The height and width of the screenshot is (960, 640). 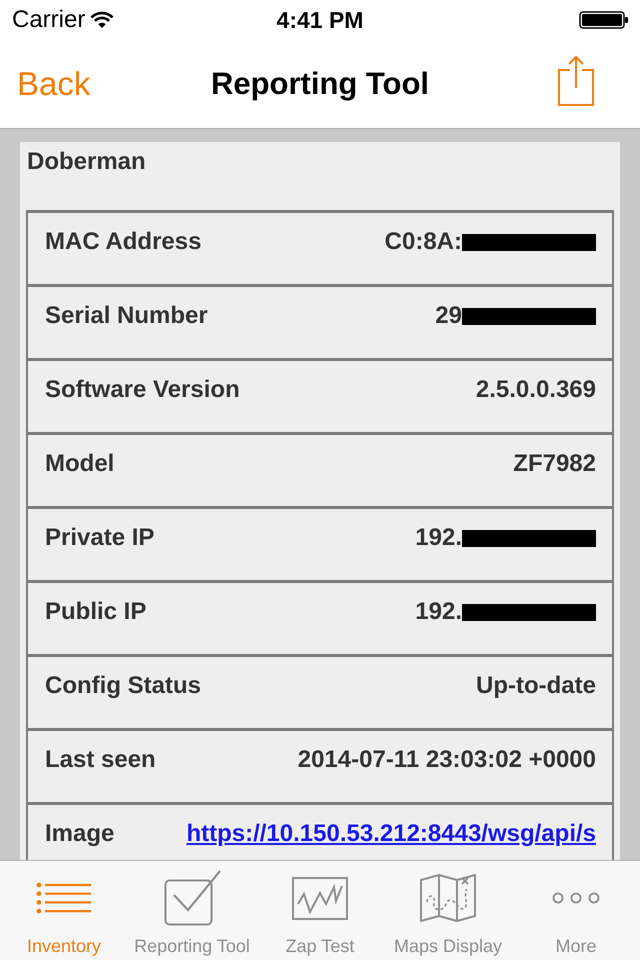 What do you see at coordinates (86, 162) in the screenshot?
I see `device-name: Doberman` at bounding box center [86, 162].